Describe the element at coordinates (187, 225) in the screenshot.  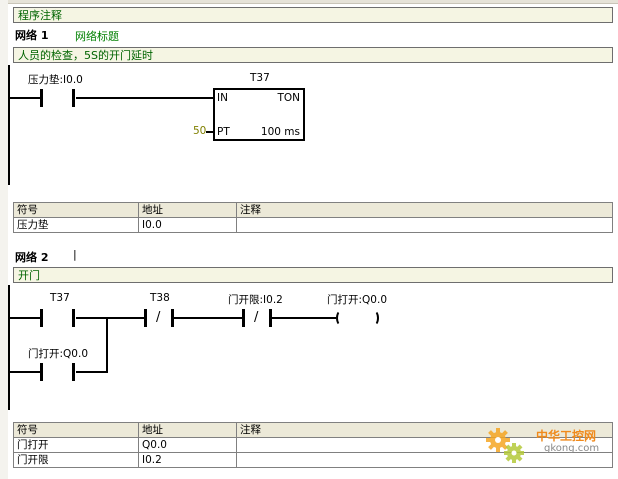
I see `address-cell: I0.0` at that location.